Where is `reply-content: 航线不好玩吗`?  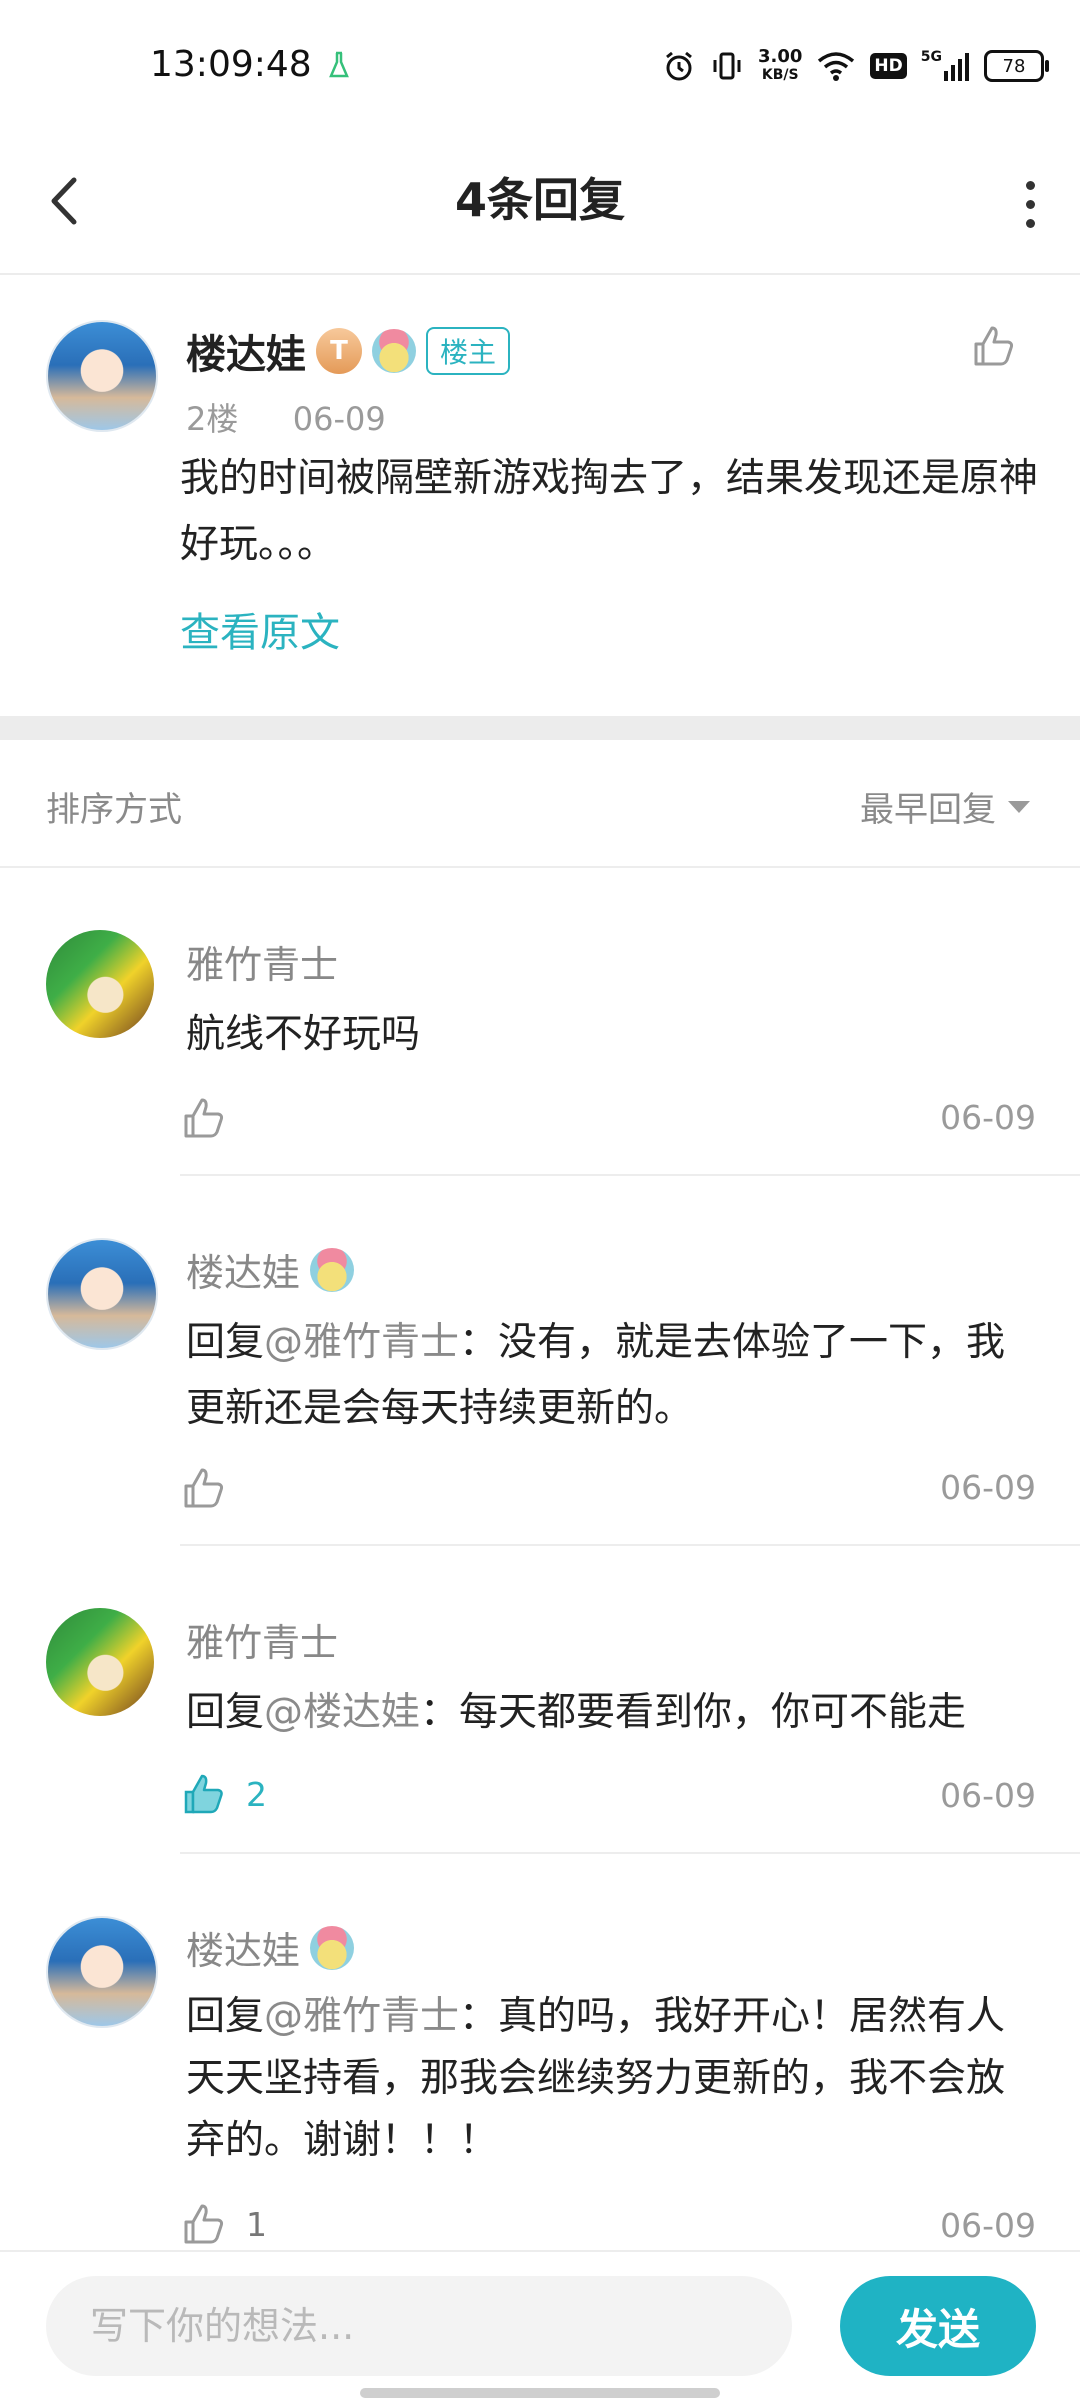 reply-content: 航线不好玩吗 is located at coordinates (303, 1034).